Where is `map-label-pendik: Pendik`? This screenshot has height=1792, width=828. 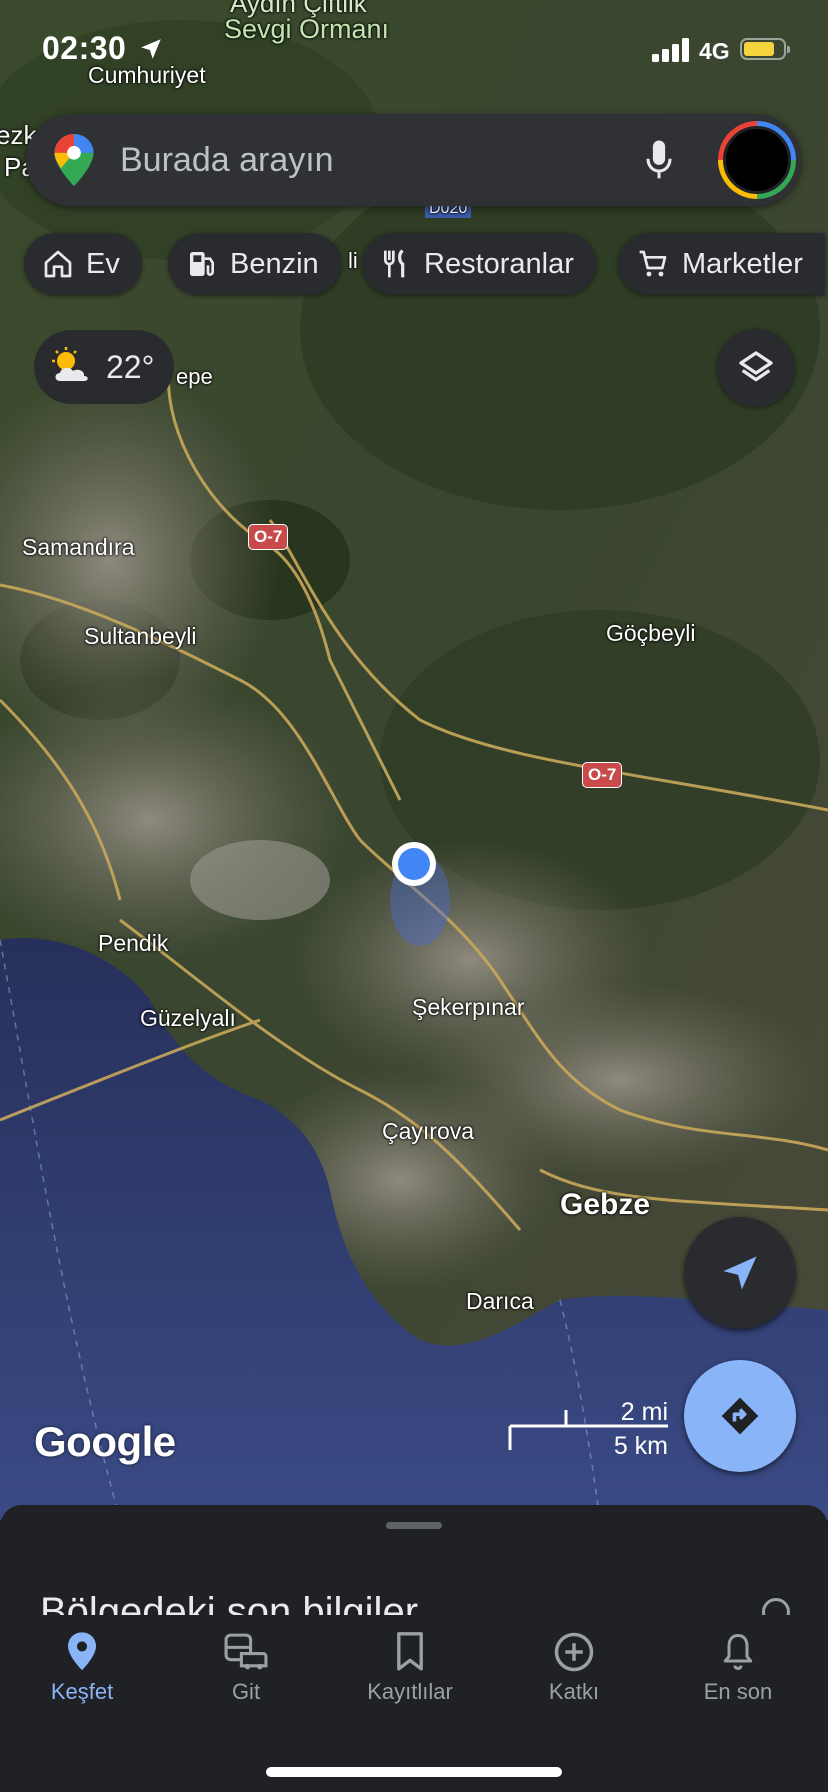 map-label-pendik: Pendik is located at coordinates (133, 943).